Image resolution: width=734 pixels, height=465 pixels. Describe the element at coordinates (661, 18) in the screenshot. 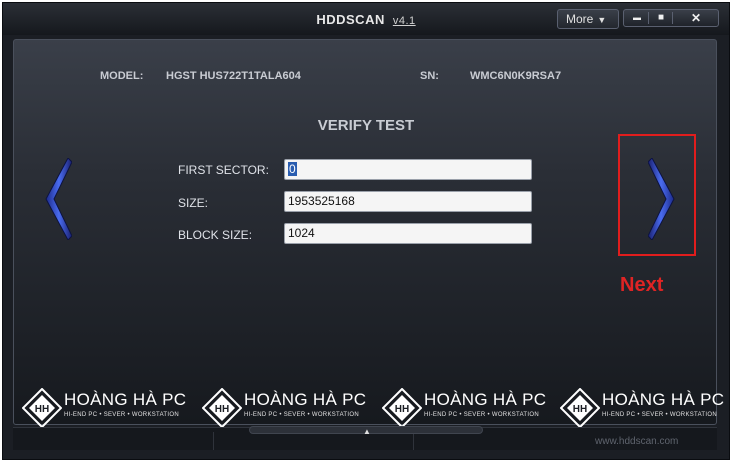

I see `maximize-button: ■` at that location.